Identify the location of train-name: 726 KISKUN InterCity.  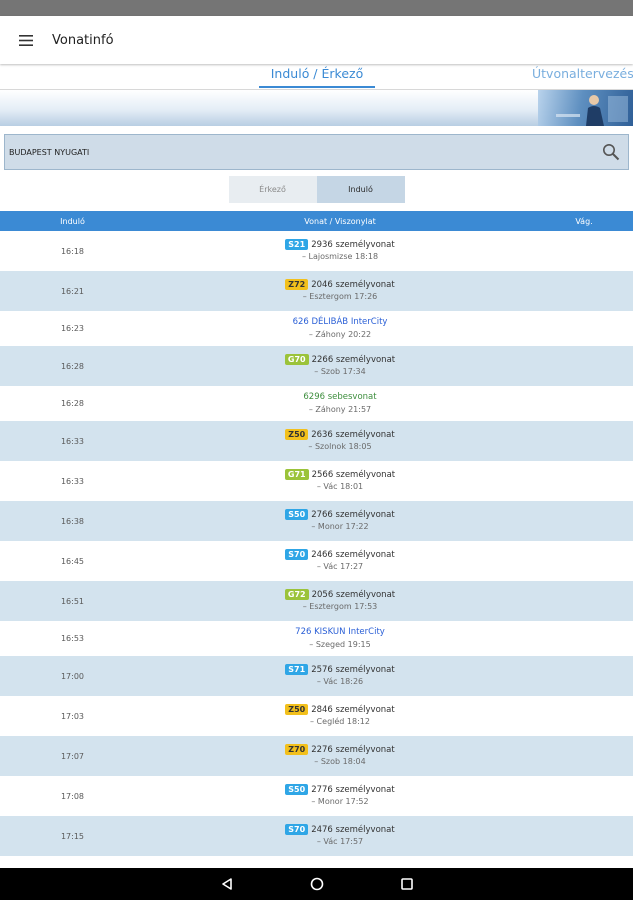
(340, 632).